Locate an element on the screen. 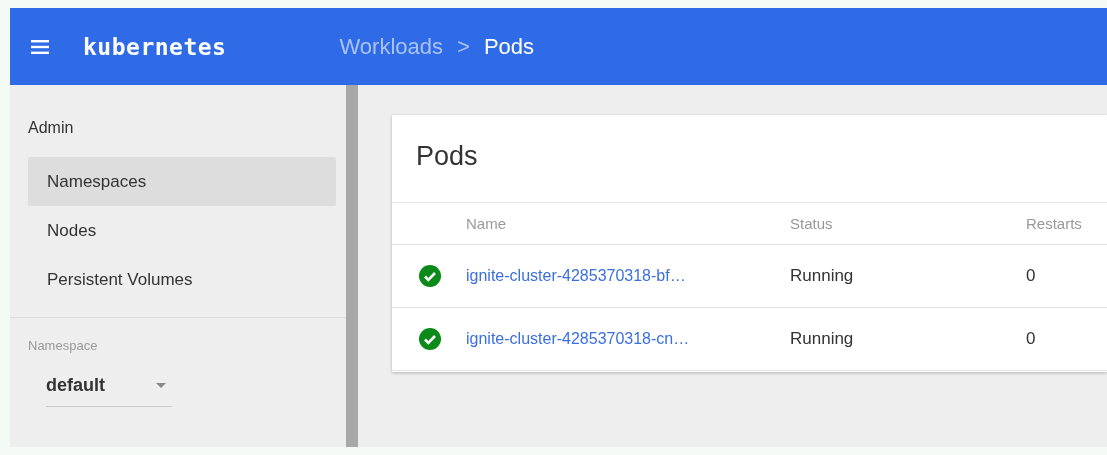  sidebar-item: Persistent Volumes is located at coordinates (182, 279).